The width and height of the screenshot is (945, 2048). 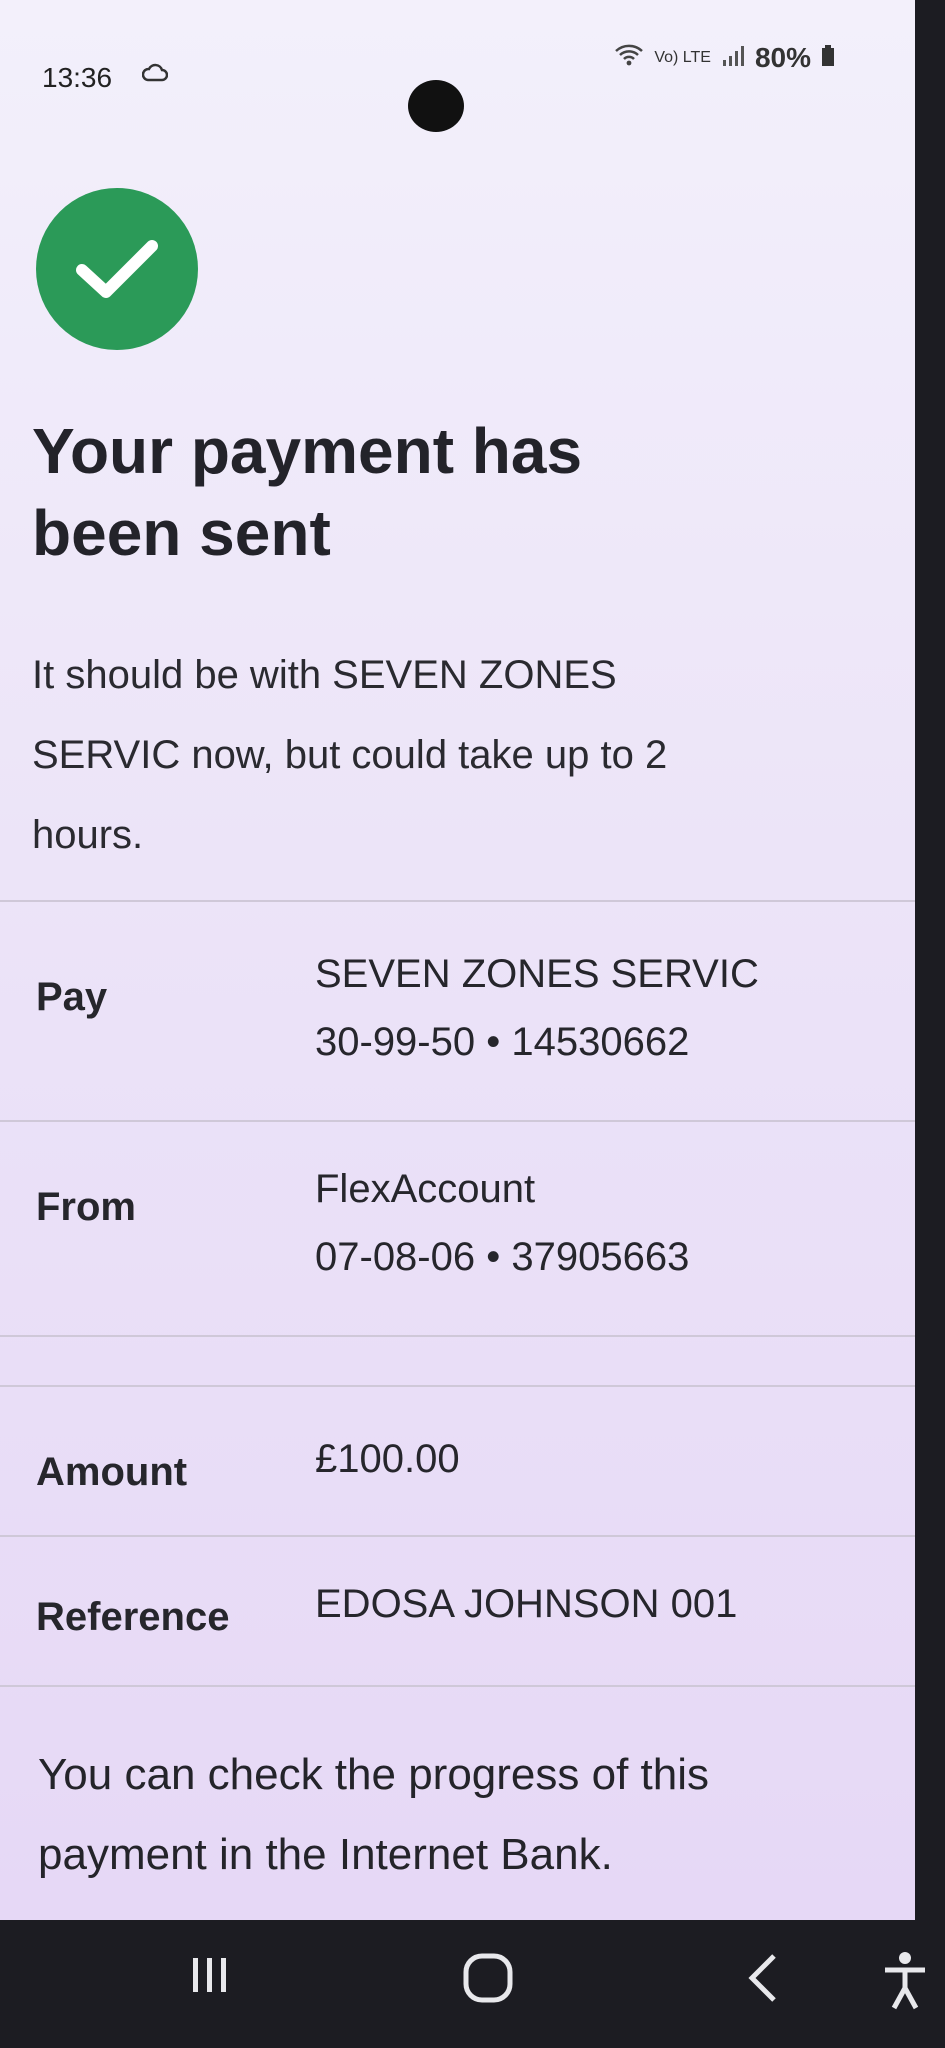 What do you see at coordinates (782, 57) in the screenshot?
I see `battery-percentage: 80%` at bounding box center [782, 57].